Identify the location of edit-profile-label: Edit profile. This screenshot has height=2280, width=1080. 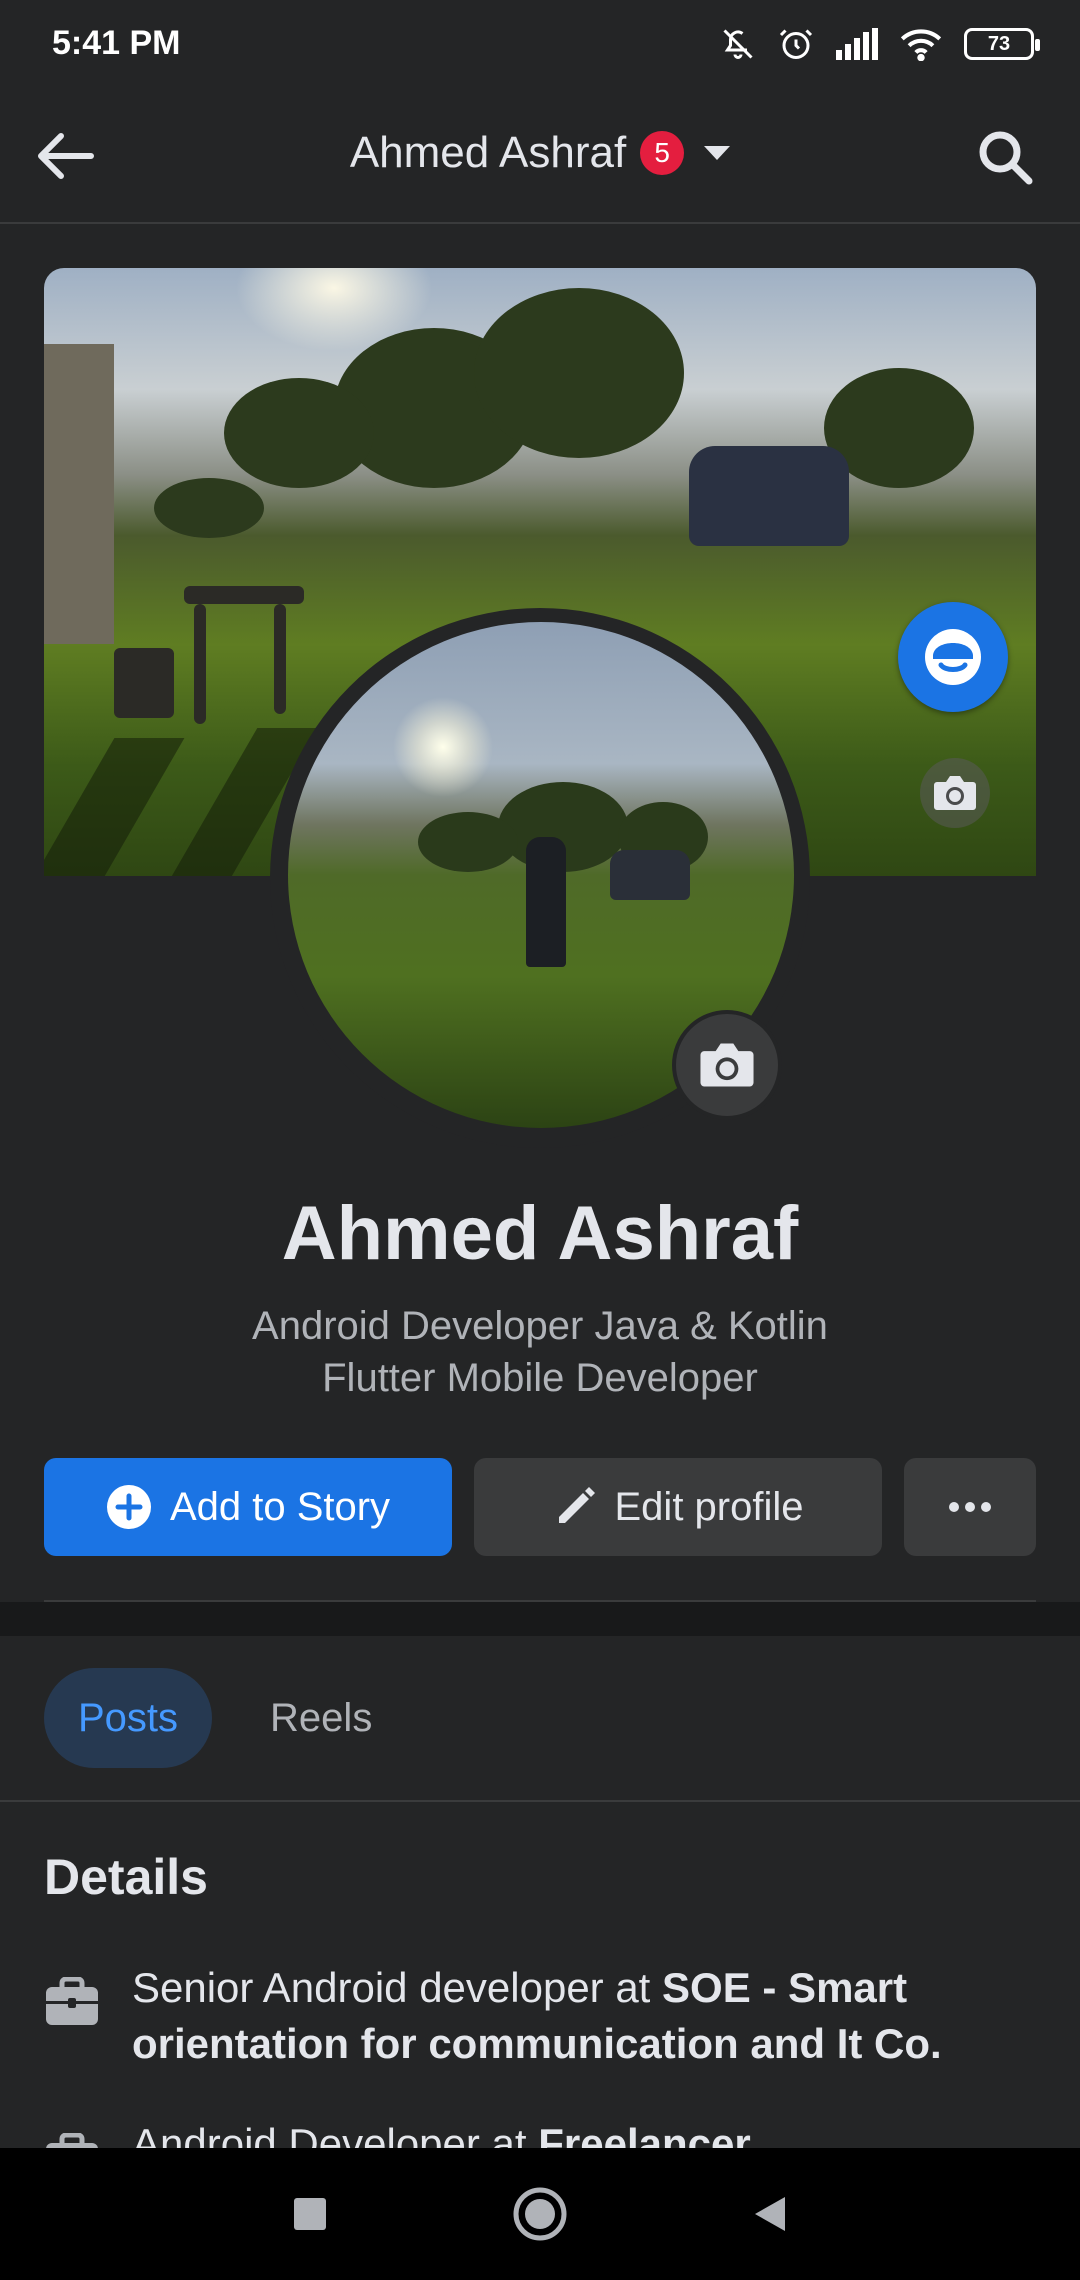
(709, 1506).